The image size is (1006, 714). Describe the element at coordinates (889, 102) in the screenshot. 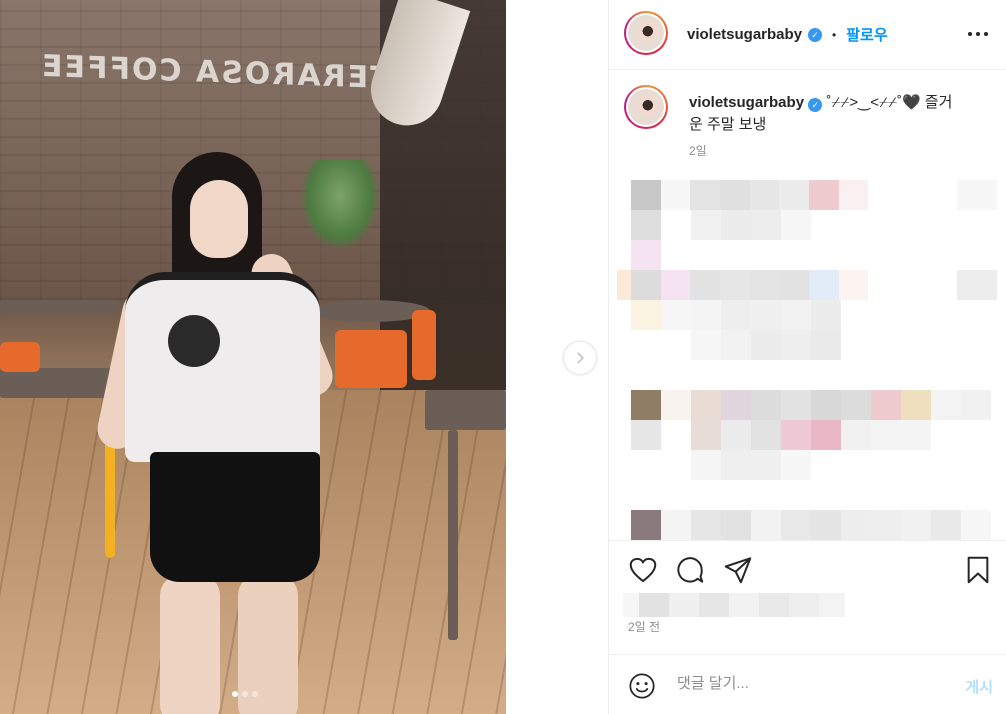

I see `caption-text: ˚⌿⌿>‿<⌿⌿˚🖤 즐거` at that location.